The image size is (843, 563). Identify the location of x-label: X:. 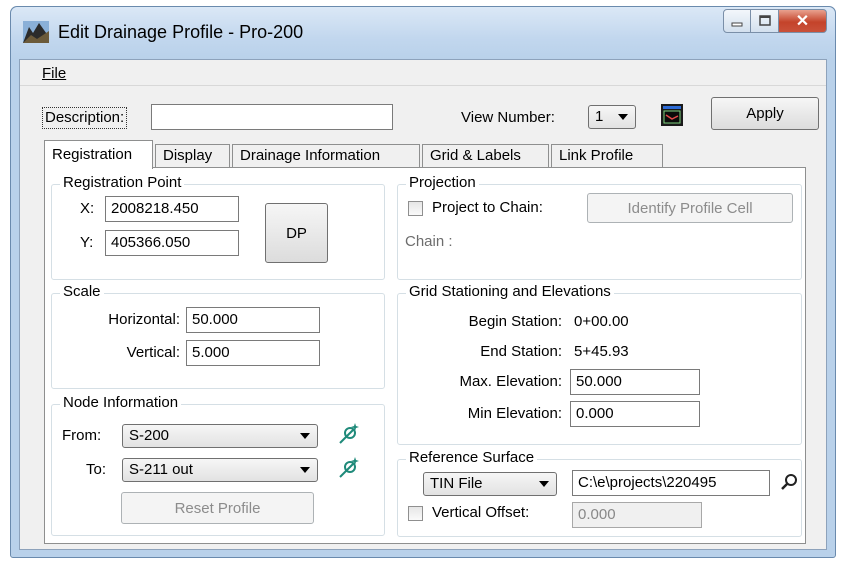
(87, 208).